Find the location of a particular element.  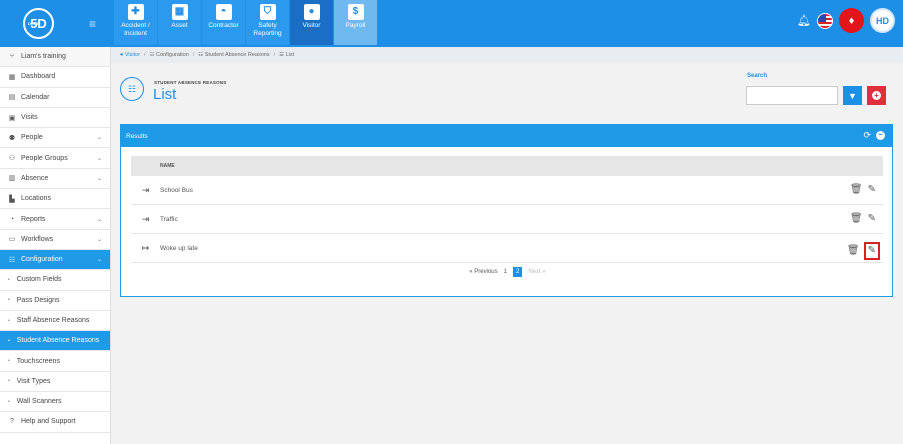

filter-button: ▼ is located at coordinates (852, 95).